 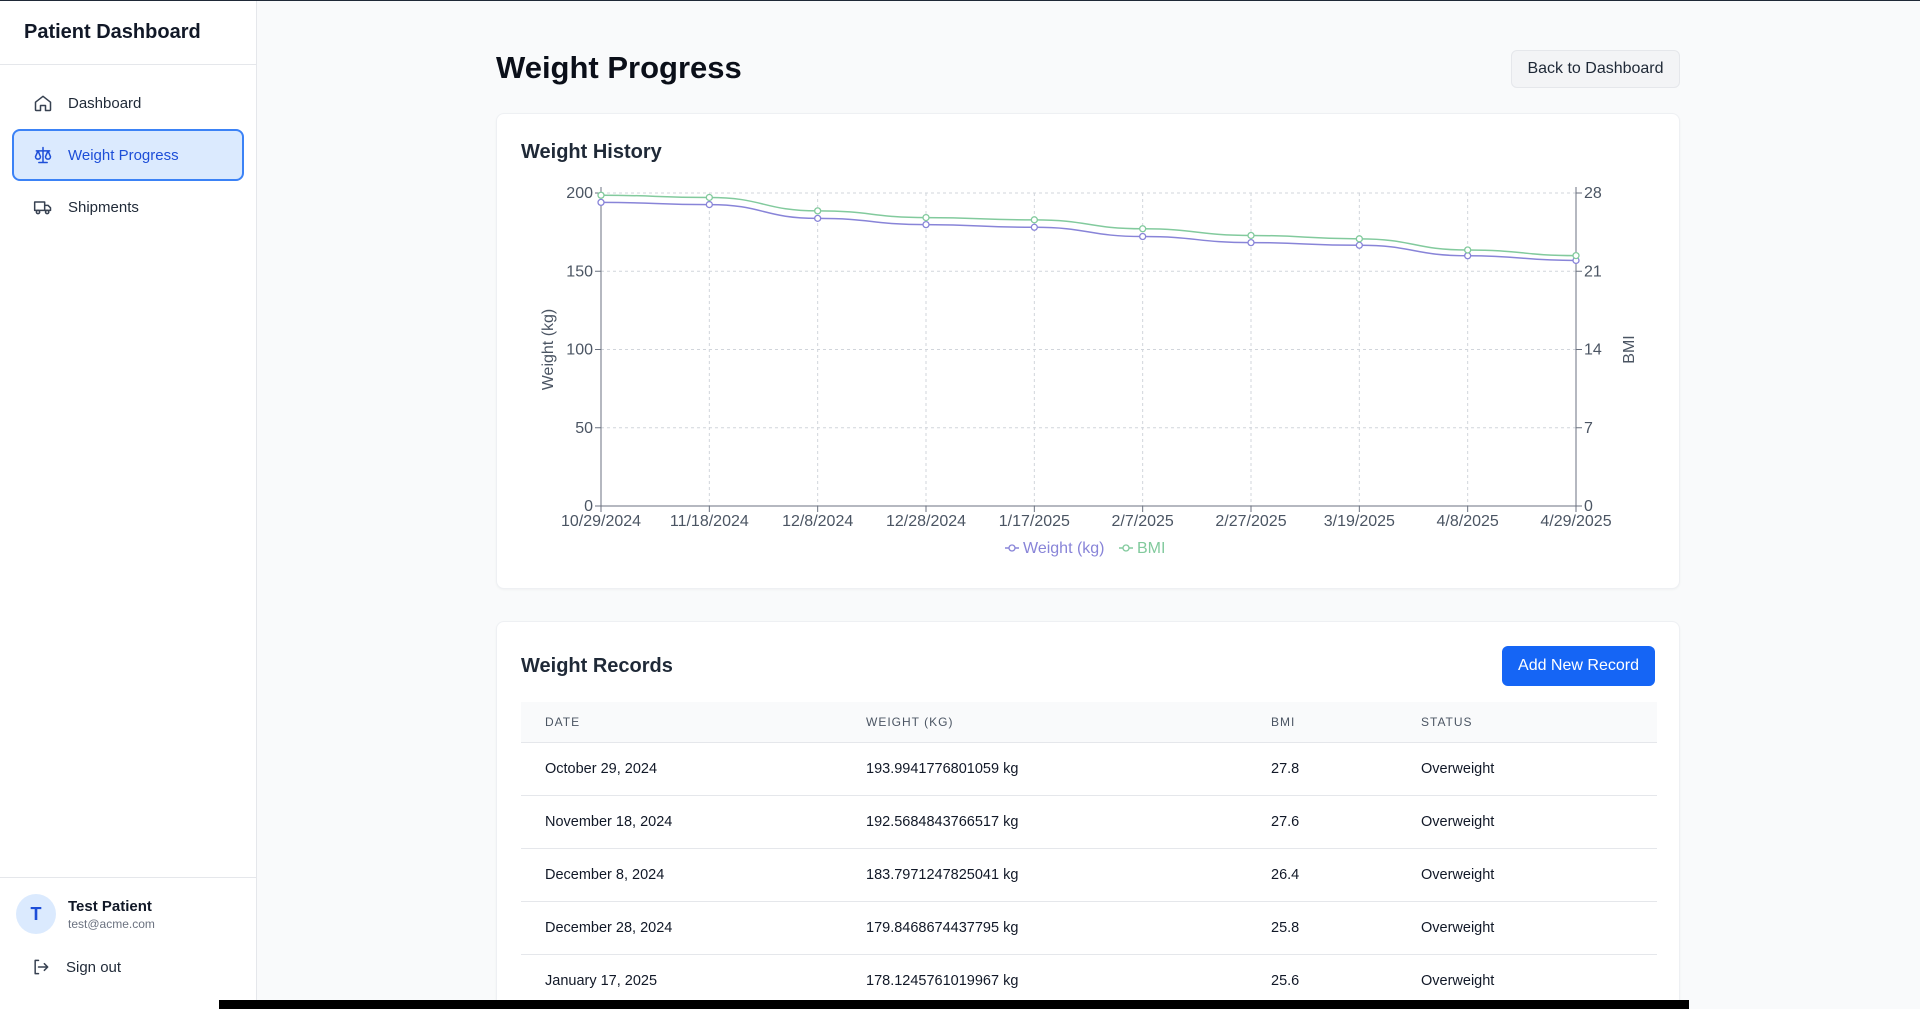 What do you see at coordinates (584, 428) in the screenshot?
I see `y-tick-label-left: 50` at bounding box center [584, 428].